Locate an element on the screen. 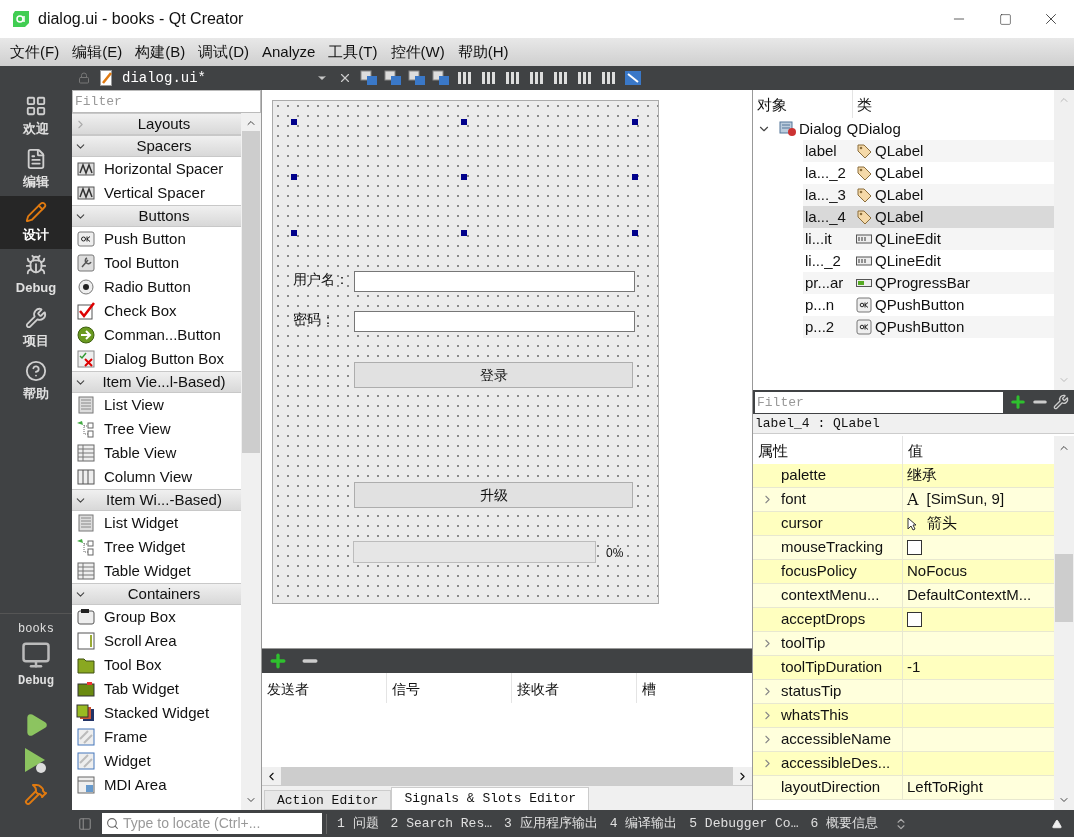 The width and height of the screenshot is (1074, 837). tree-row: la..._4 QLabel is located at coordinates (928, 217).